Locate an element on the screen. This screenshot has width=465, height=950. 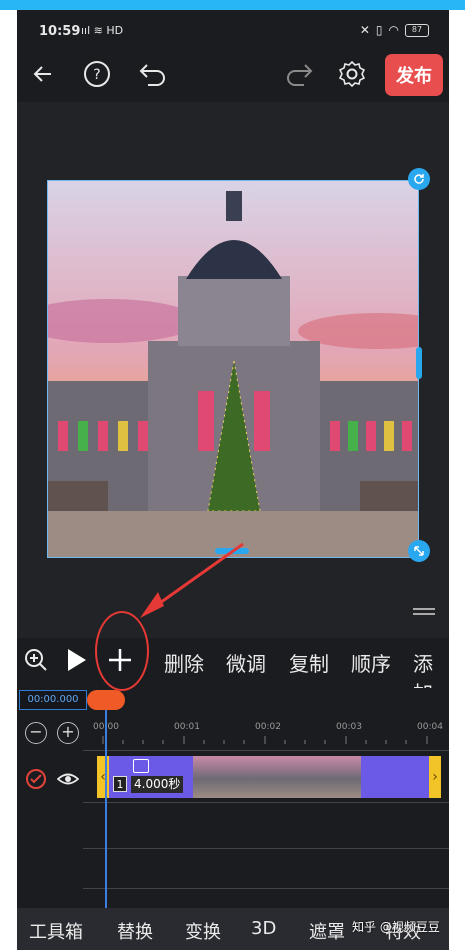
rotate-handle-icon is located at coordinates (419, 179).